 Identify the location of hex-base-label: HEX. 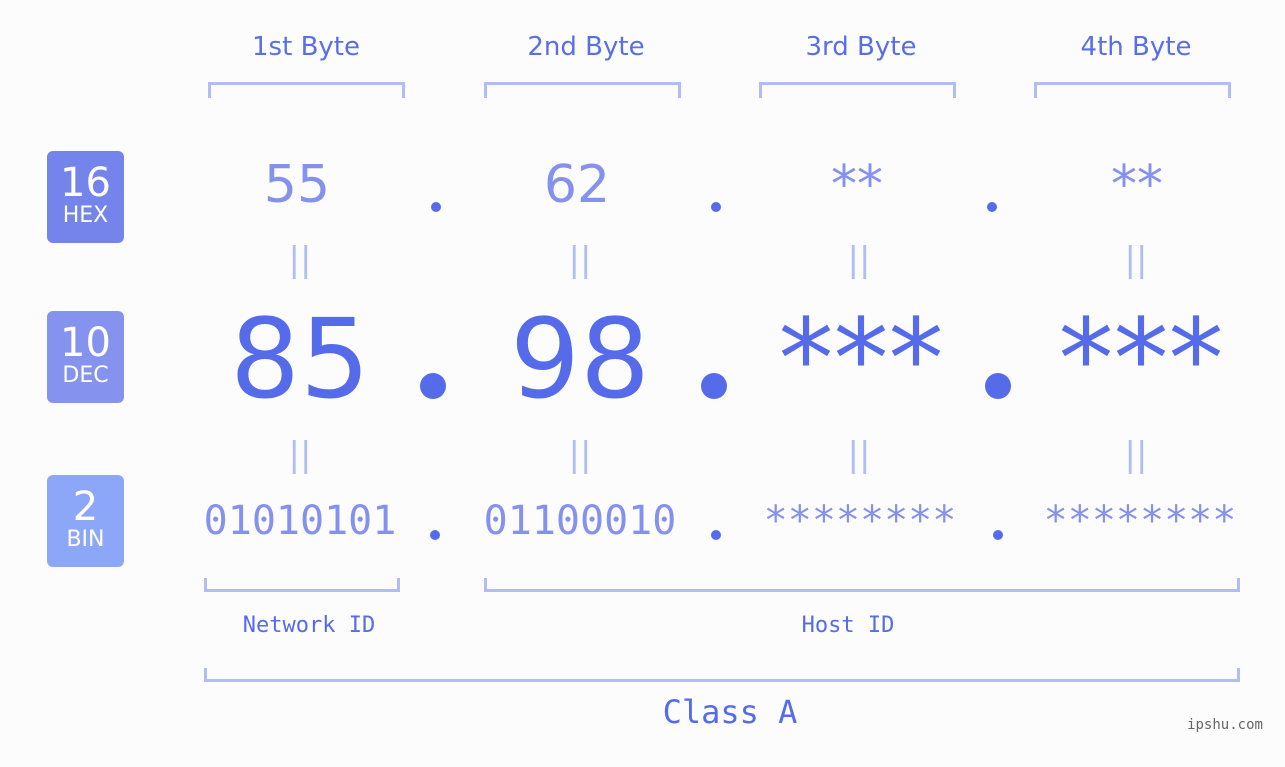
(85, 215).